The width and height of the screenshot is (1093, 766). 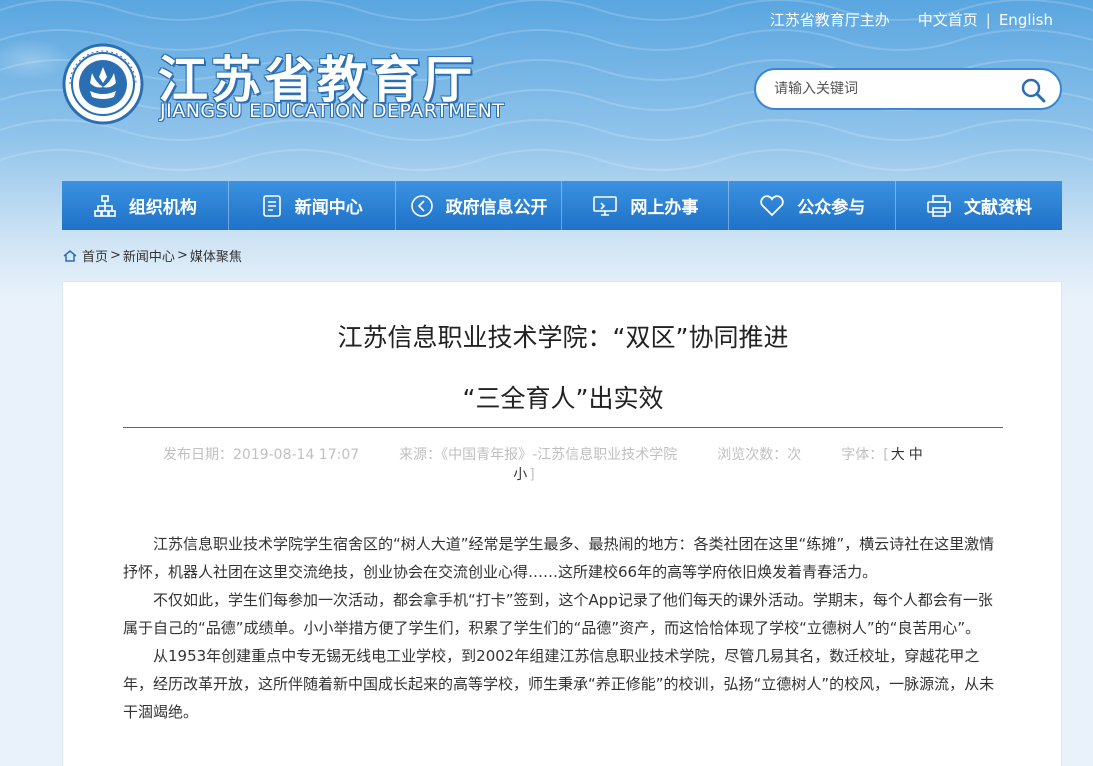 What do you see at coordinates (939, 205) in the screenshot?
I see `printer-icon` at bounding box center [939, 205].